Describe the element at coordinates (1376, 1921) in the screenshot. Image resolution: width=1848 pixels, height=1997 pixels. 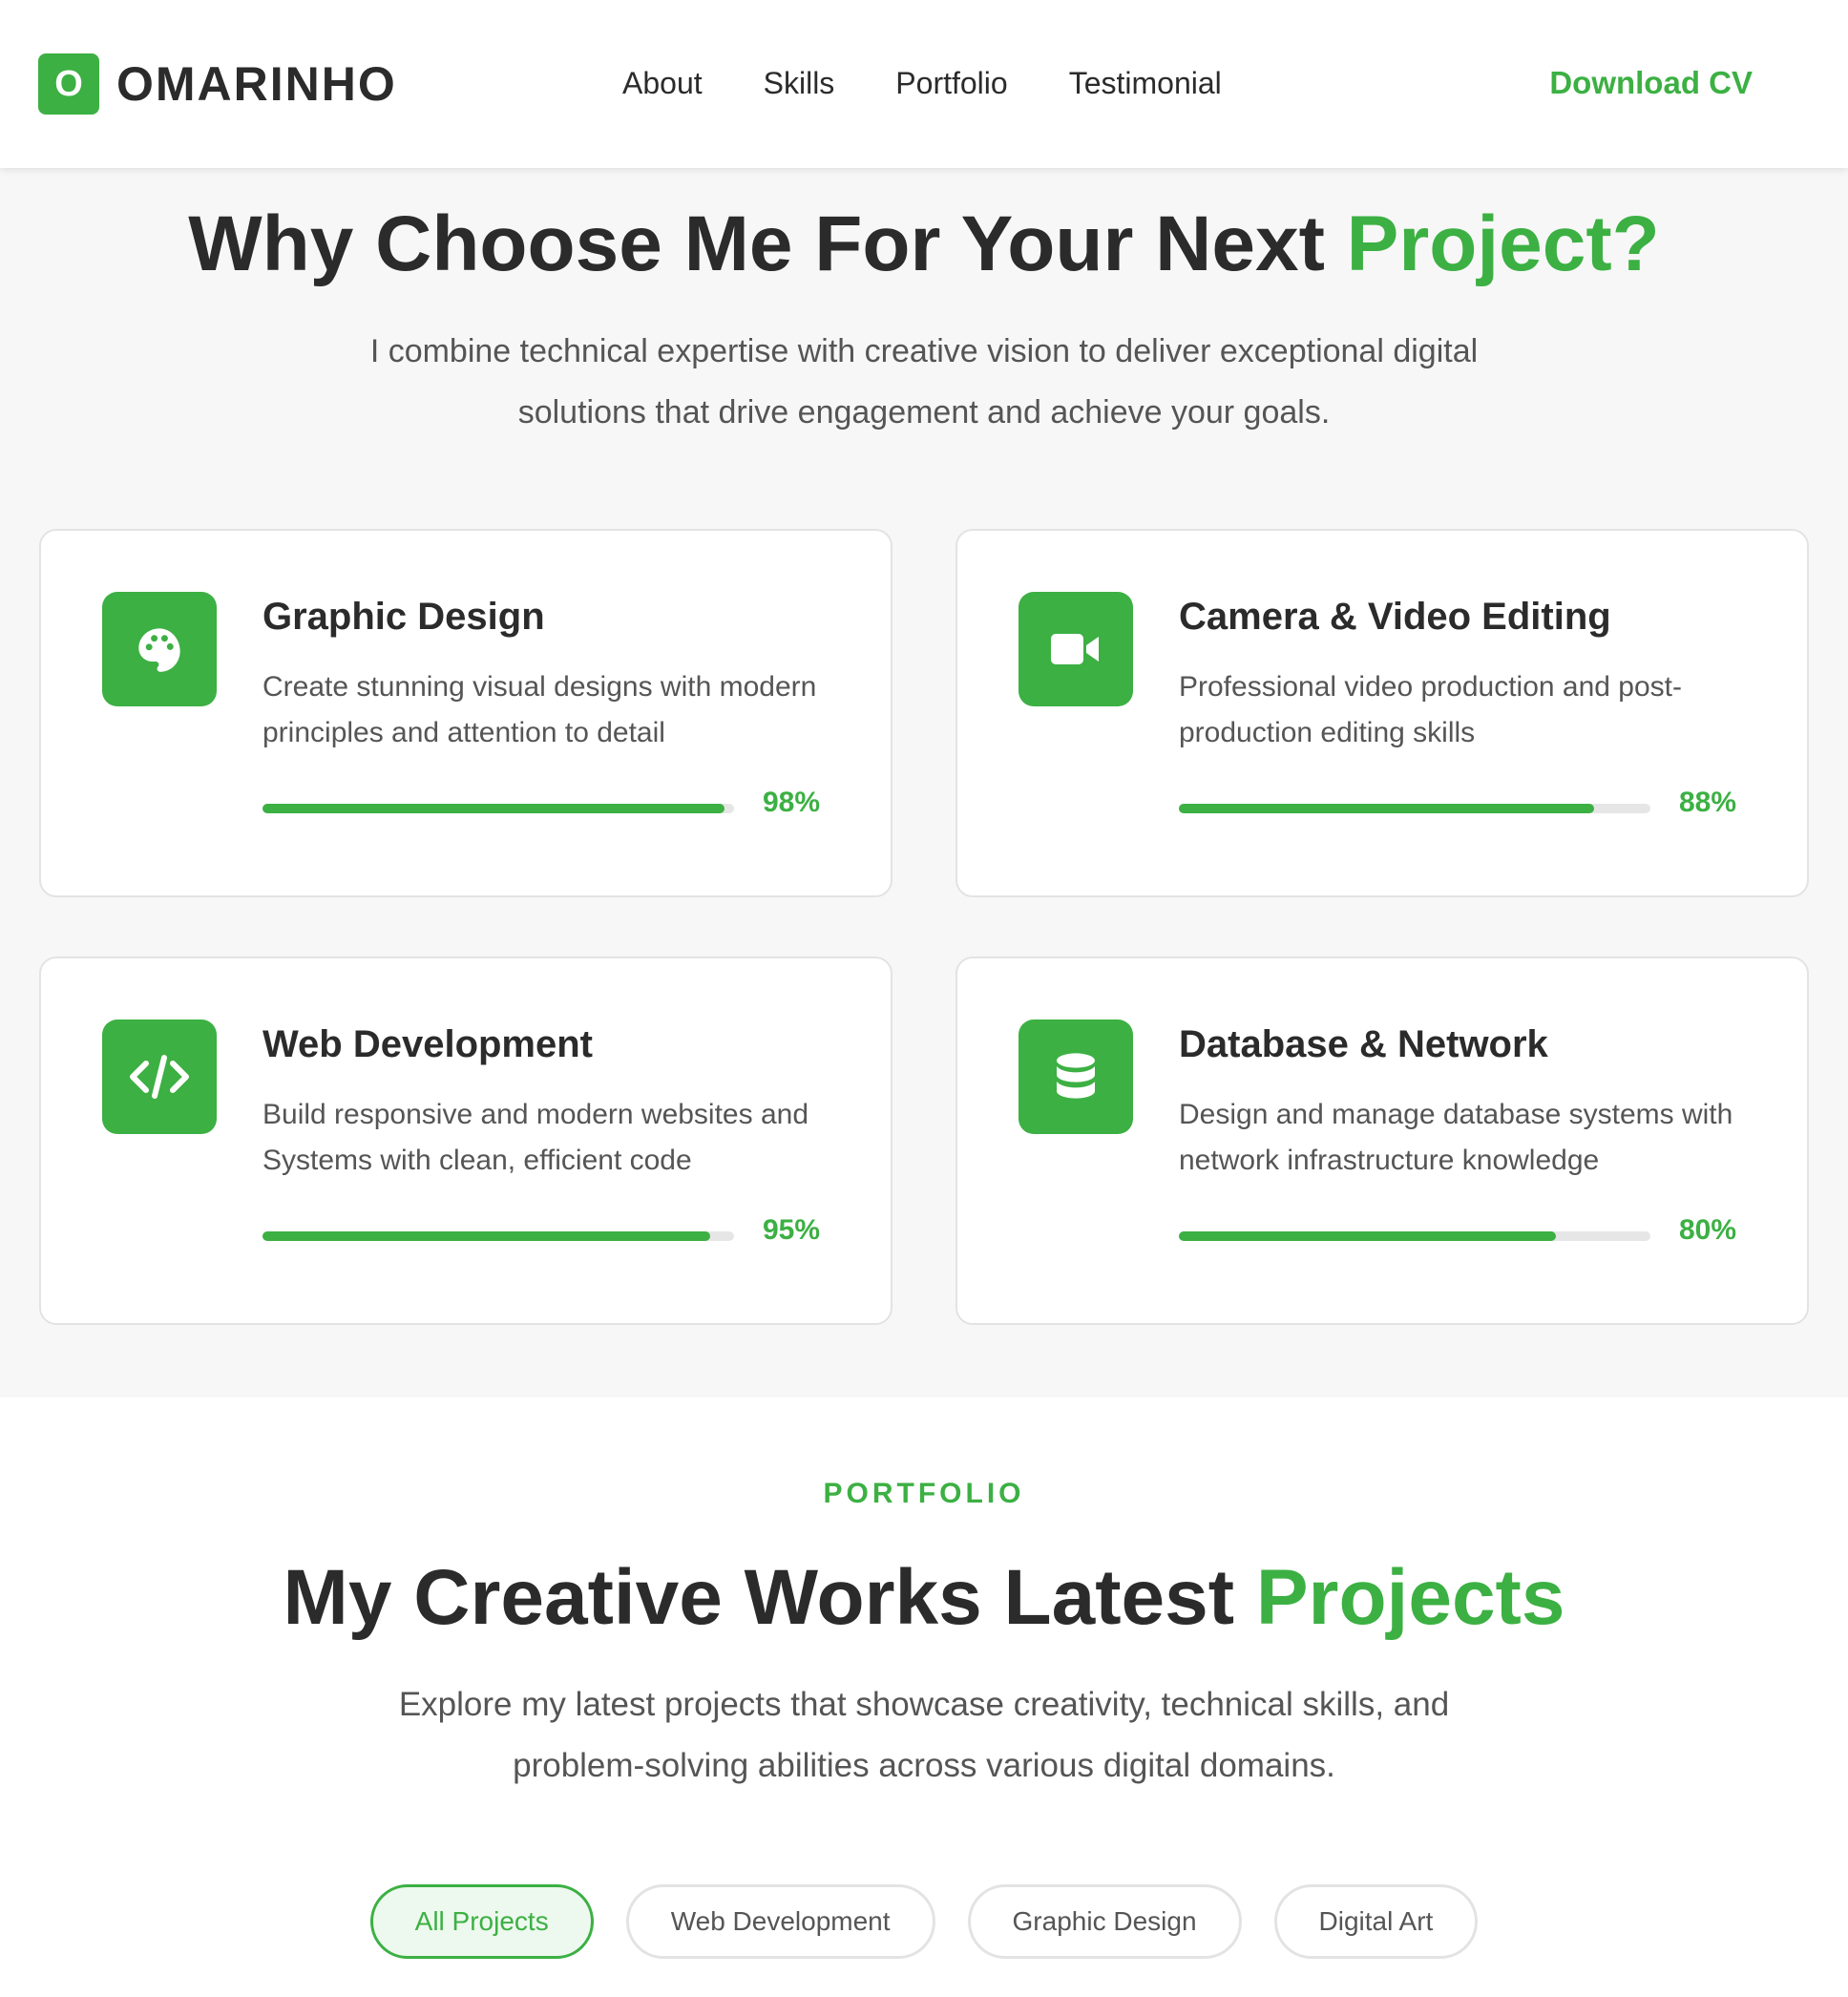
I see `filter-digital-art: Digital Art` at that location.